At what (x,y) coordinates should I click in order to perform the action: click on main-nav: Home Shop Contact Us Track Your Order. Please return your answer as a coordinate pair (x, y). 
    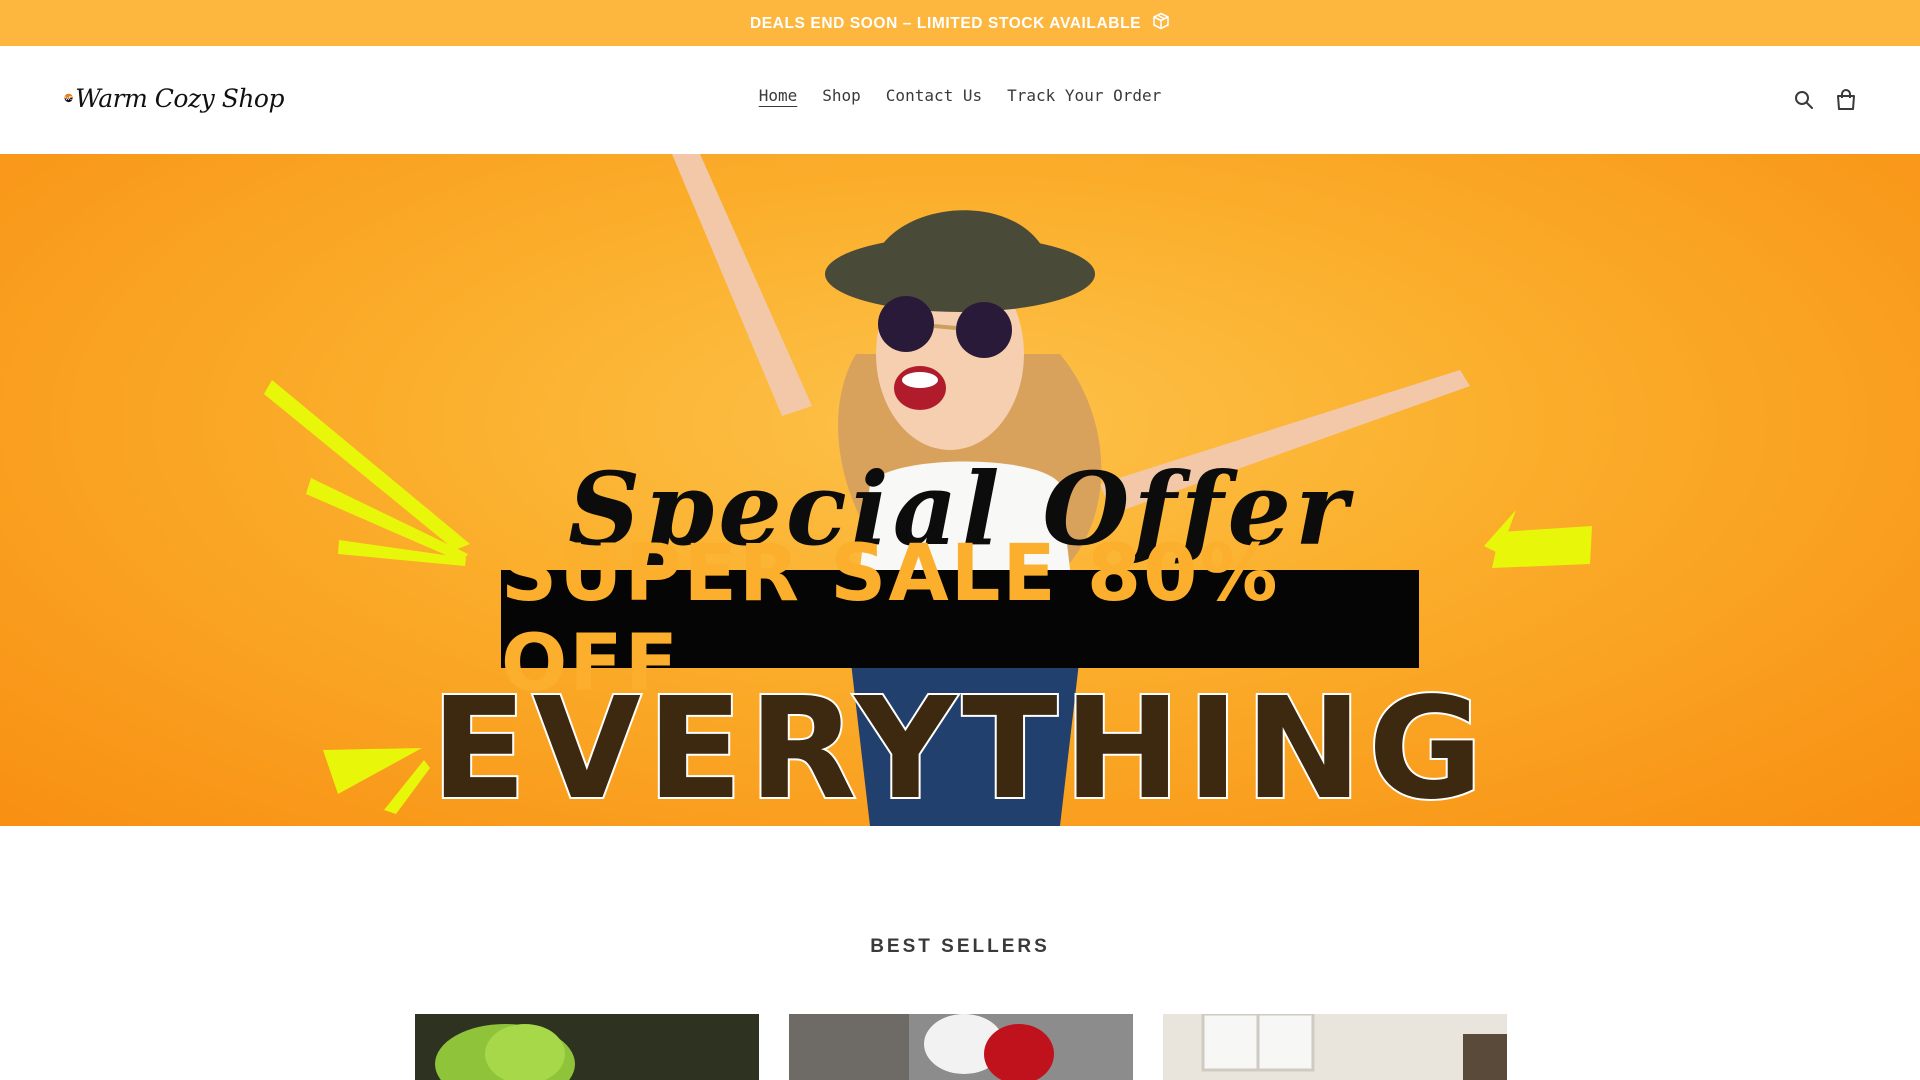
    Looking at the image, I should click on (960, 95).